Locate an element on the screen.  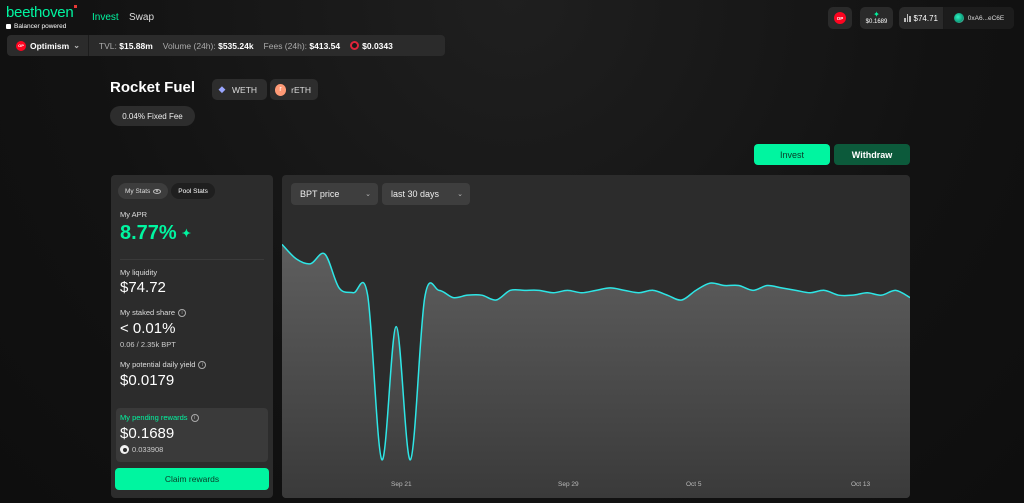
staked-label: My staked share i is located at coordinates (153, 312).